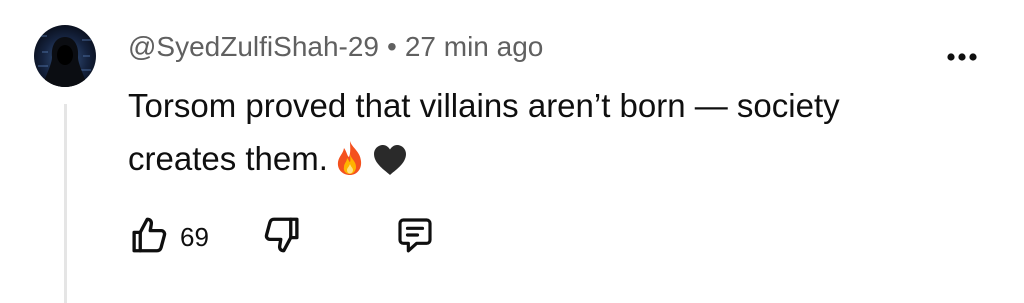 The height and width of the screenshot is (303, 1024). I want to click on like-count: 69, so click(194, 236).